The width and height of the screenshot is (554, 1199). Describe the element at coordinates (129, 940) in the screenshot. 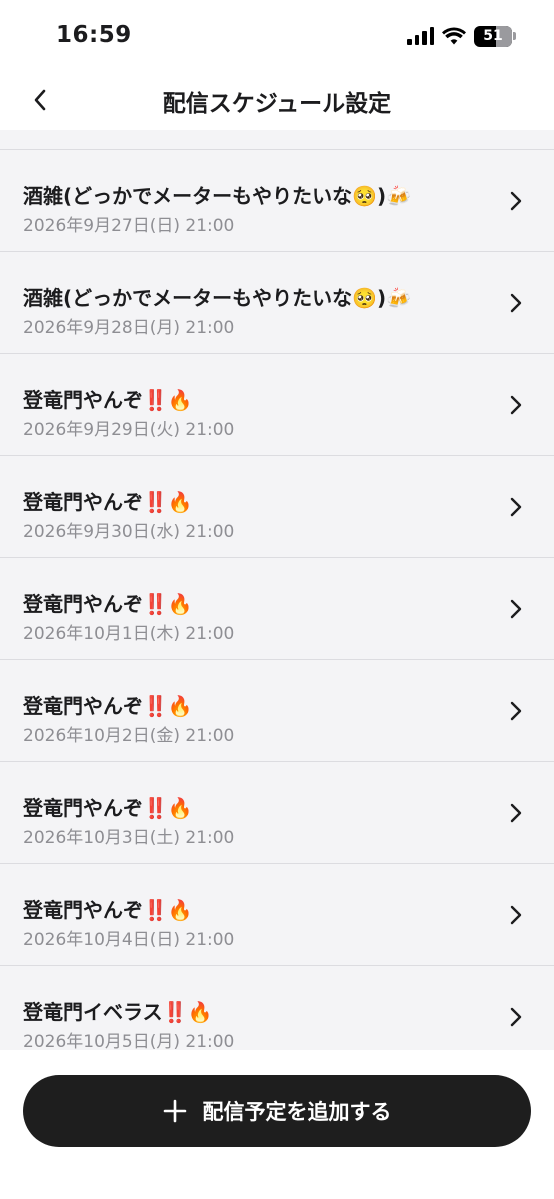

I see `schedule-item-date: 2026年10月4日(日) 21:00` at that location.